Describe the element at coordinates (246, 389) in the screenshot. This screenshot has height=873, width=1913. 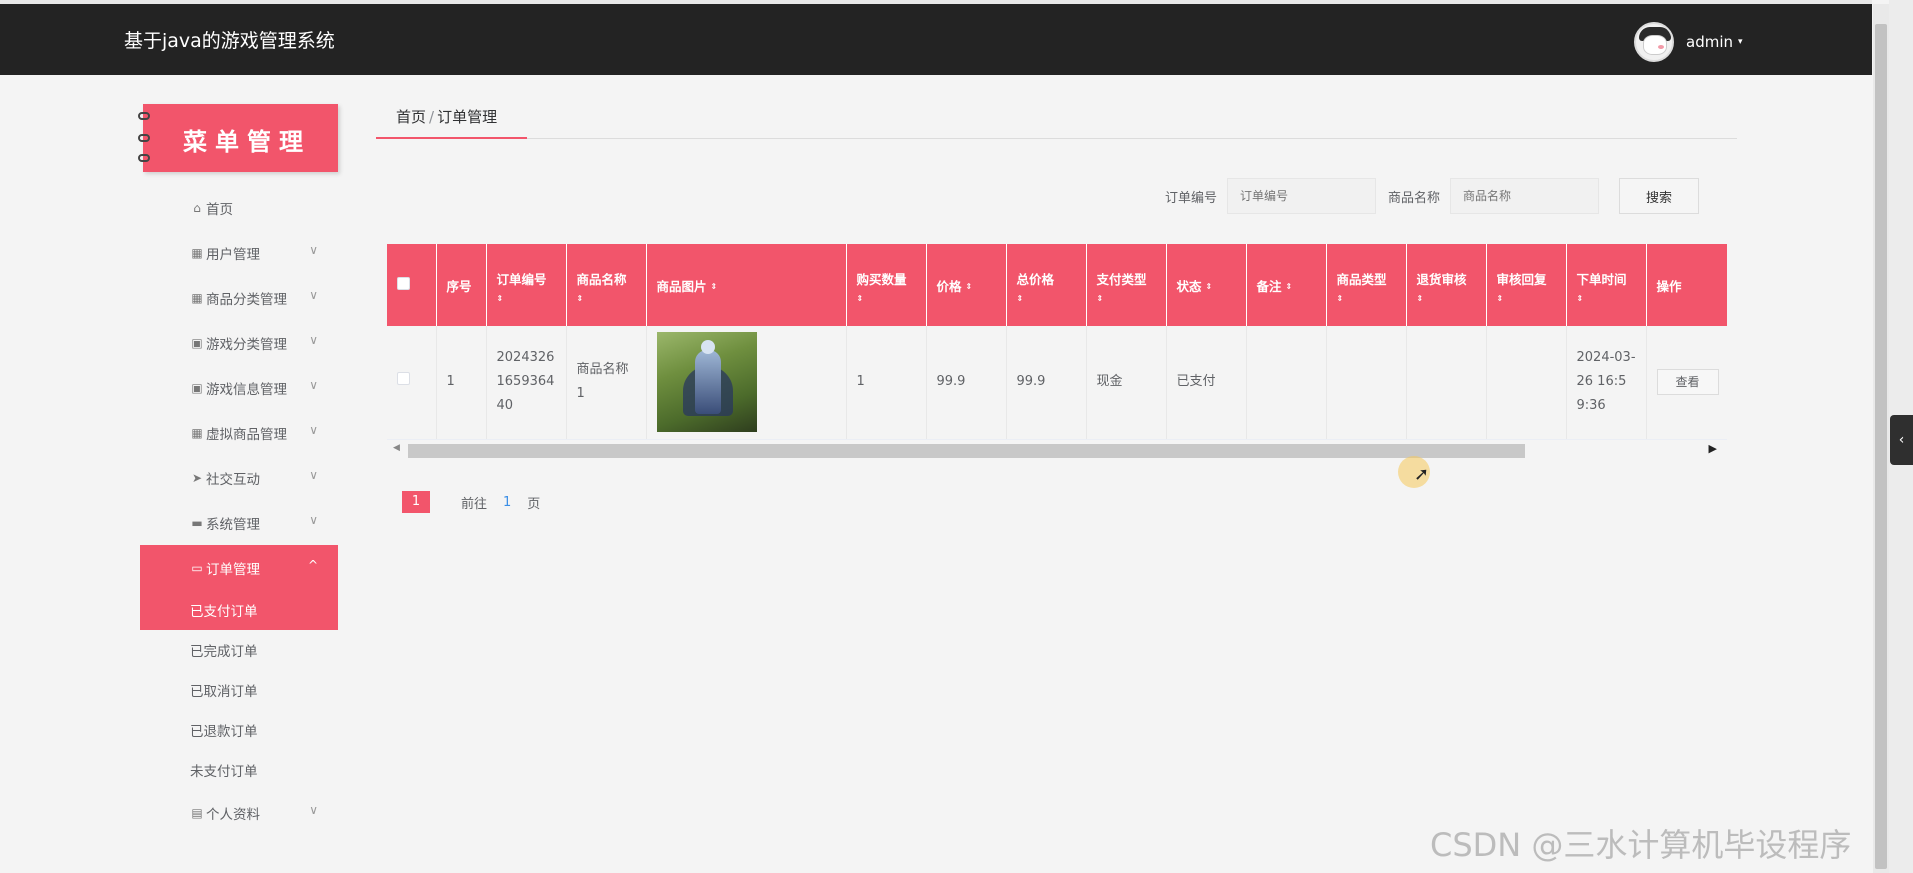
I see `sidebar-item-label: 游戏信息管理` at that location.